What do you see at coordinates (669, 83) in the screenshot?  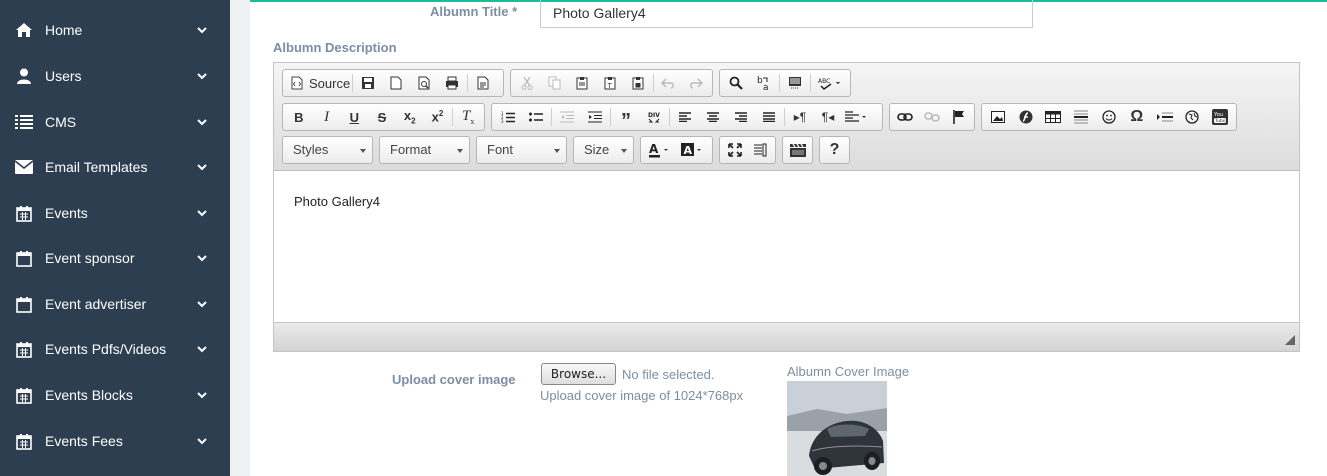 I see `undo-button` at bounding box center [669, 83].